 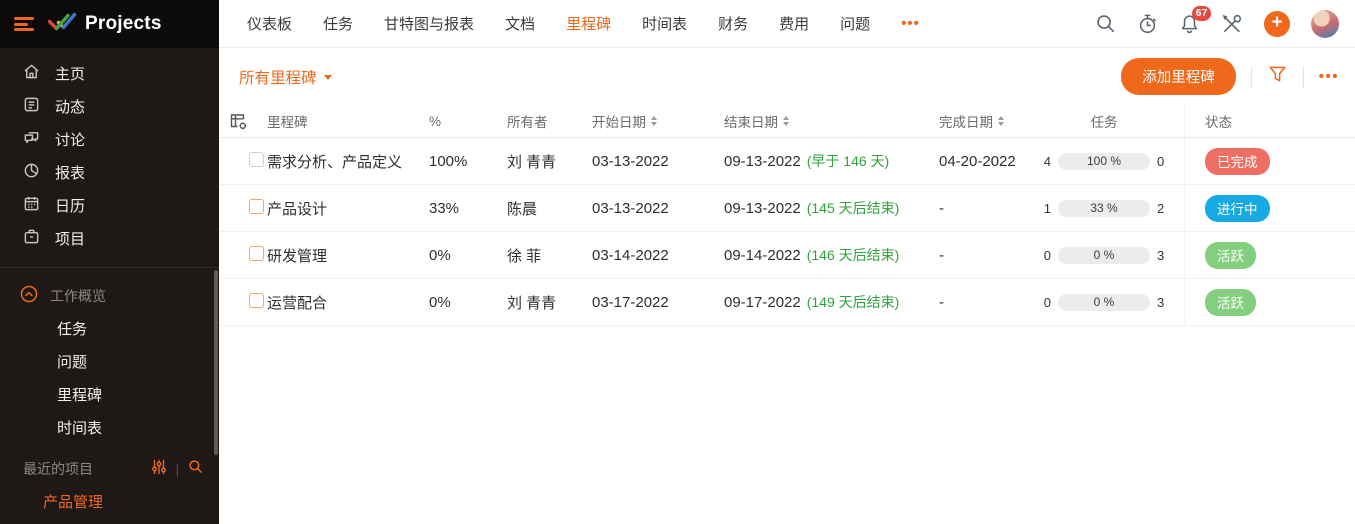 What do you see at coordinates (1251, 76) in the screenshot?
I see `toolbar-divider` at bounding box center [1251, 76].